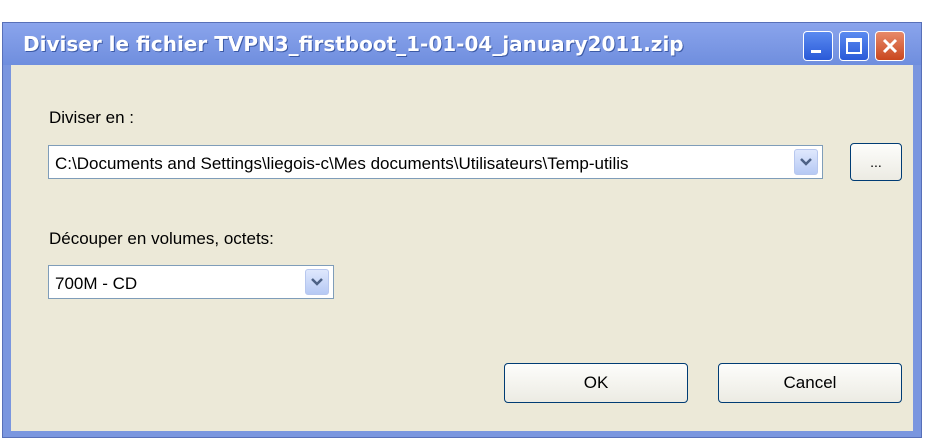 Image resolution: width=928 pixels, height=440 pixels. I want to click on split-to-label: Diviser en :, so click(92, 117).